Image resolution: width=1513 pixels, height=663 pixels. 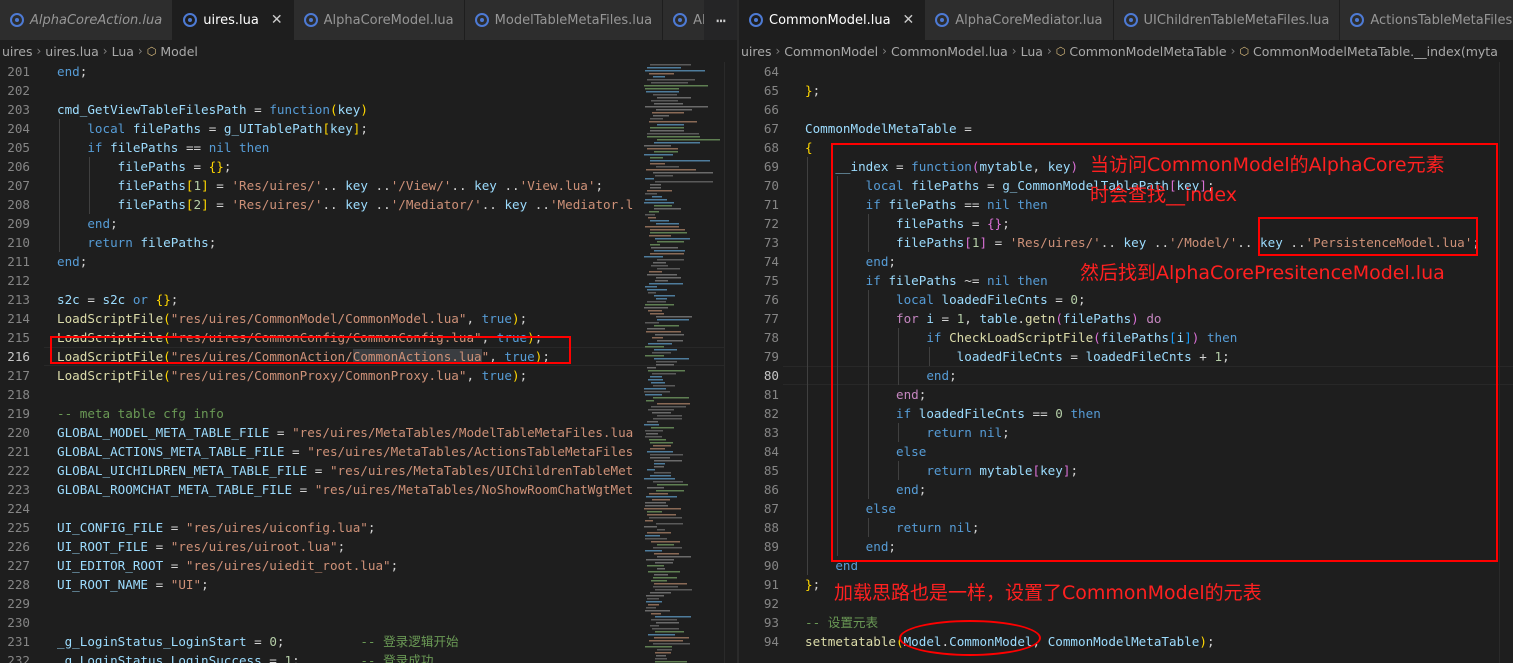 I want to click on line-number: 88, so click(x=771, y=527).